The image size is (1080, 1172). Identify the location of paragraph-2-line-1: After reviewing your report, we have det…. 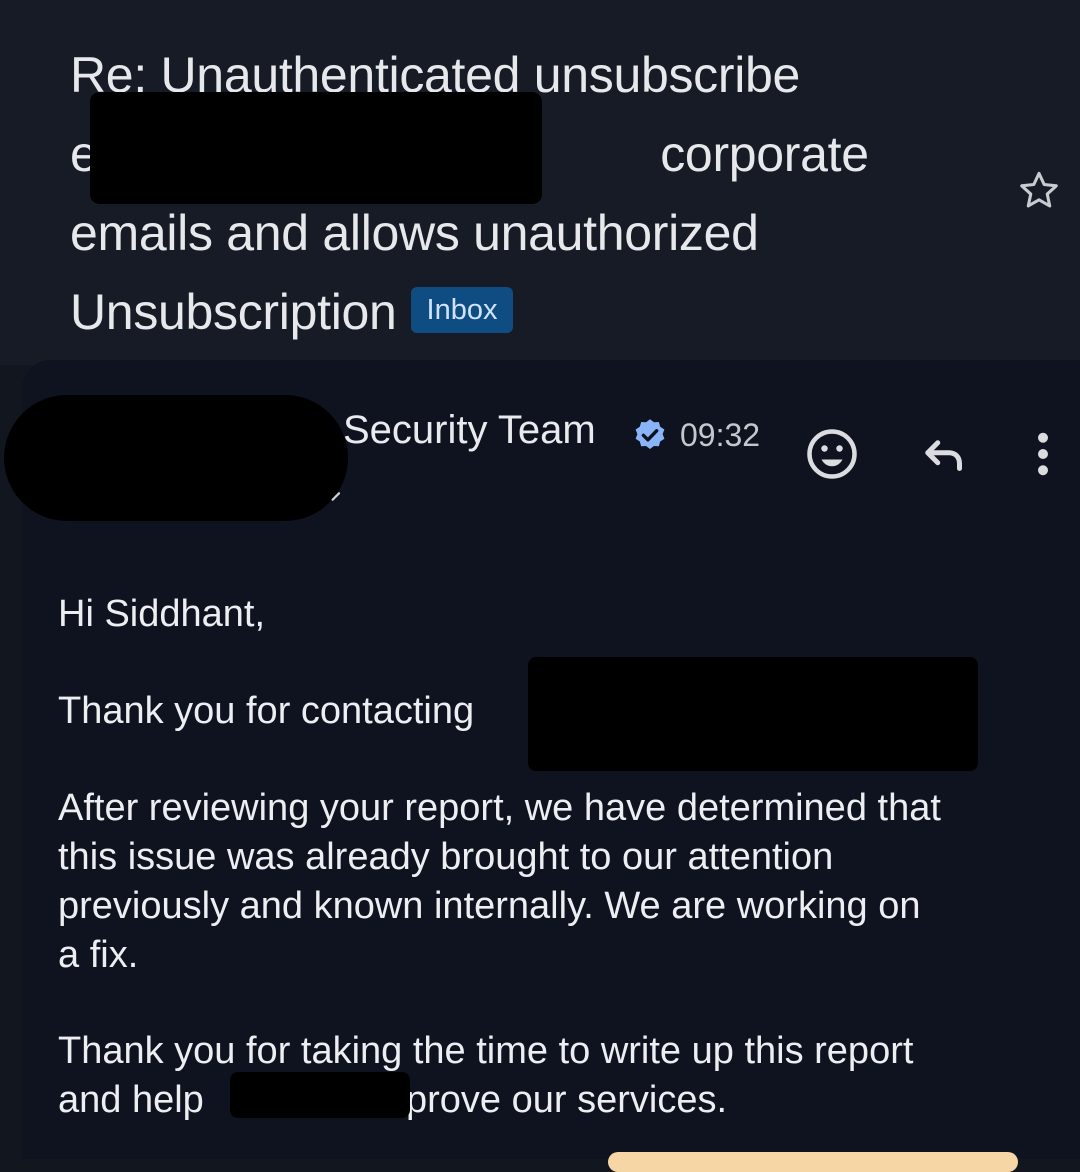
(499, 808).